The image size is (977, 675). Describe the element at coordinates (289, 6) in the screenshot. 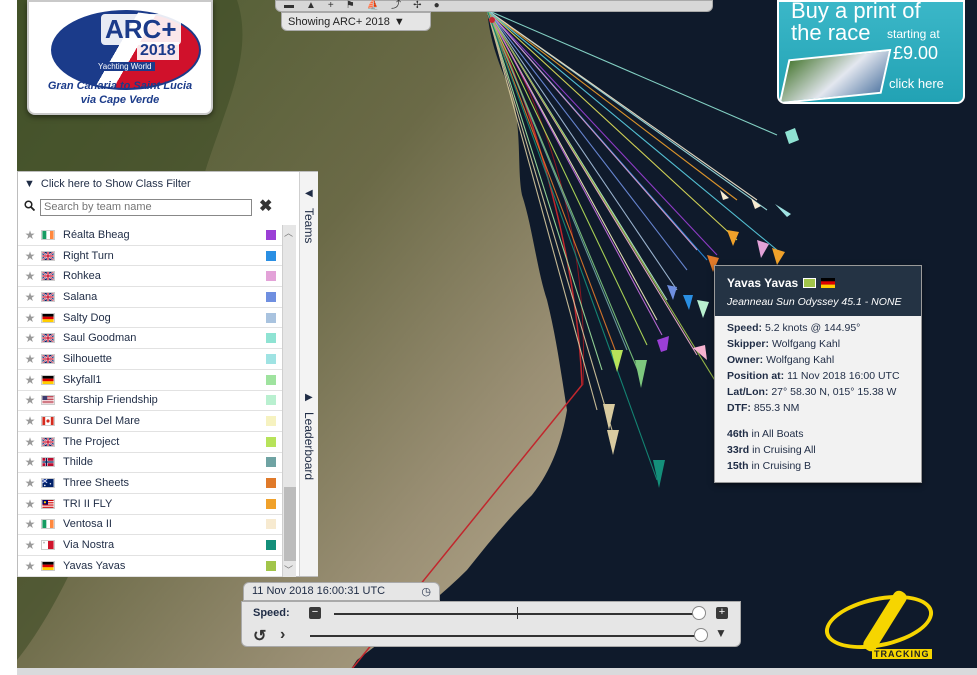

I see `dash-icon: ▬` at that location.